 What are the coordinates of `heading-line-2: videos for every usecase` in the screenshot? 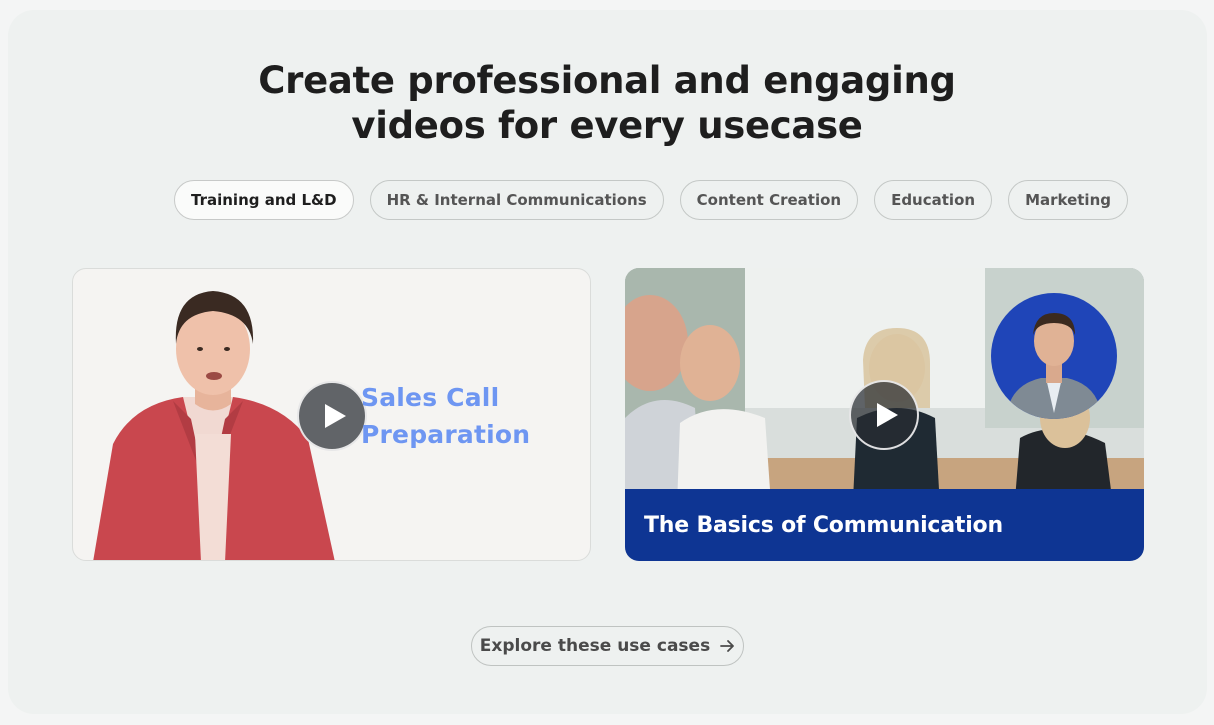 It's located at (607, 125).